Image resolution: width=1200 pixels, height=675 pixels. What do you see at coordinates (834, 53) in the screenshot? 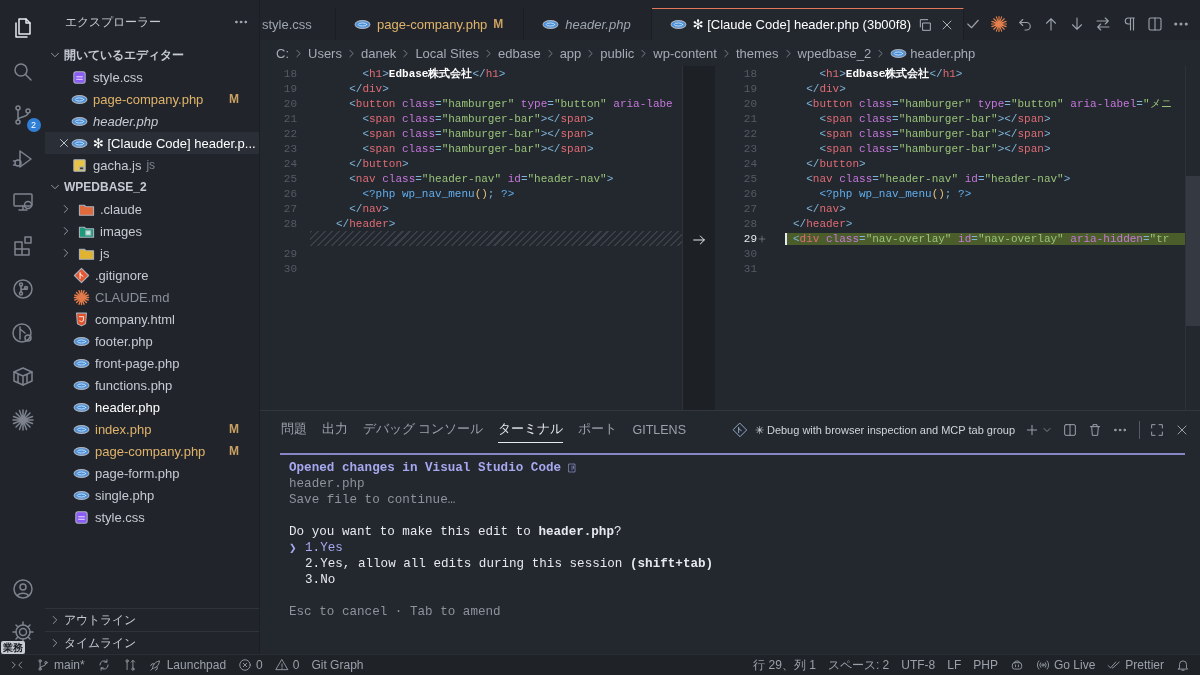
I see `breadcrumb-item: wpedbase_2` at bounding box center [834, 53].